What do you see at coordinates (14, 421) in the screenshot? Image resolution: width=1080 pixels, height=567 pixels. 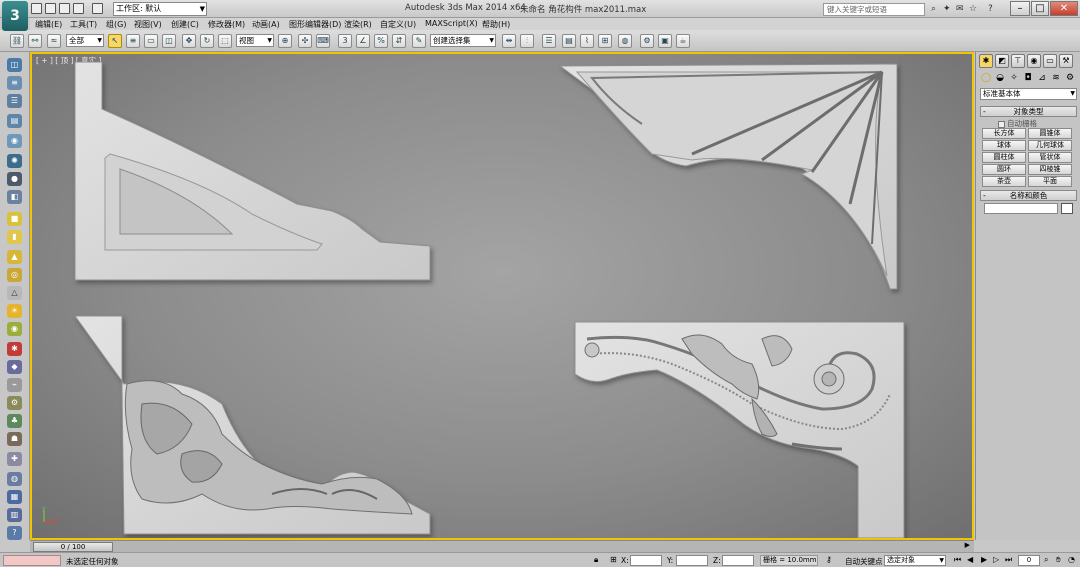 I see `tree-icon: ♣` at bounding box center [14, 421].